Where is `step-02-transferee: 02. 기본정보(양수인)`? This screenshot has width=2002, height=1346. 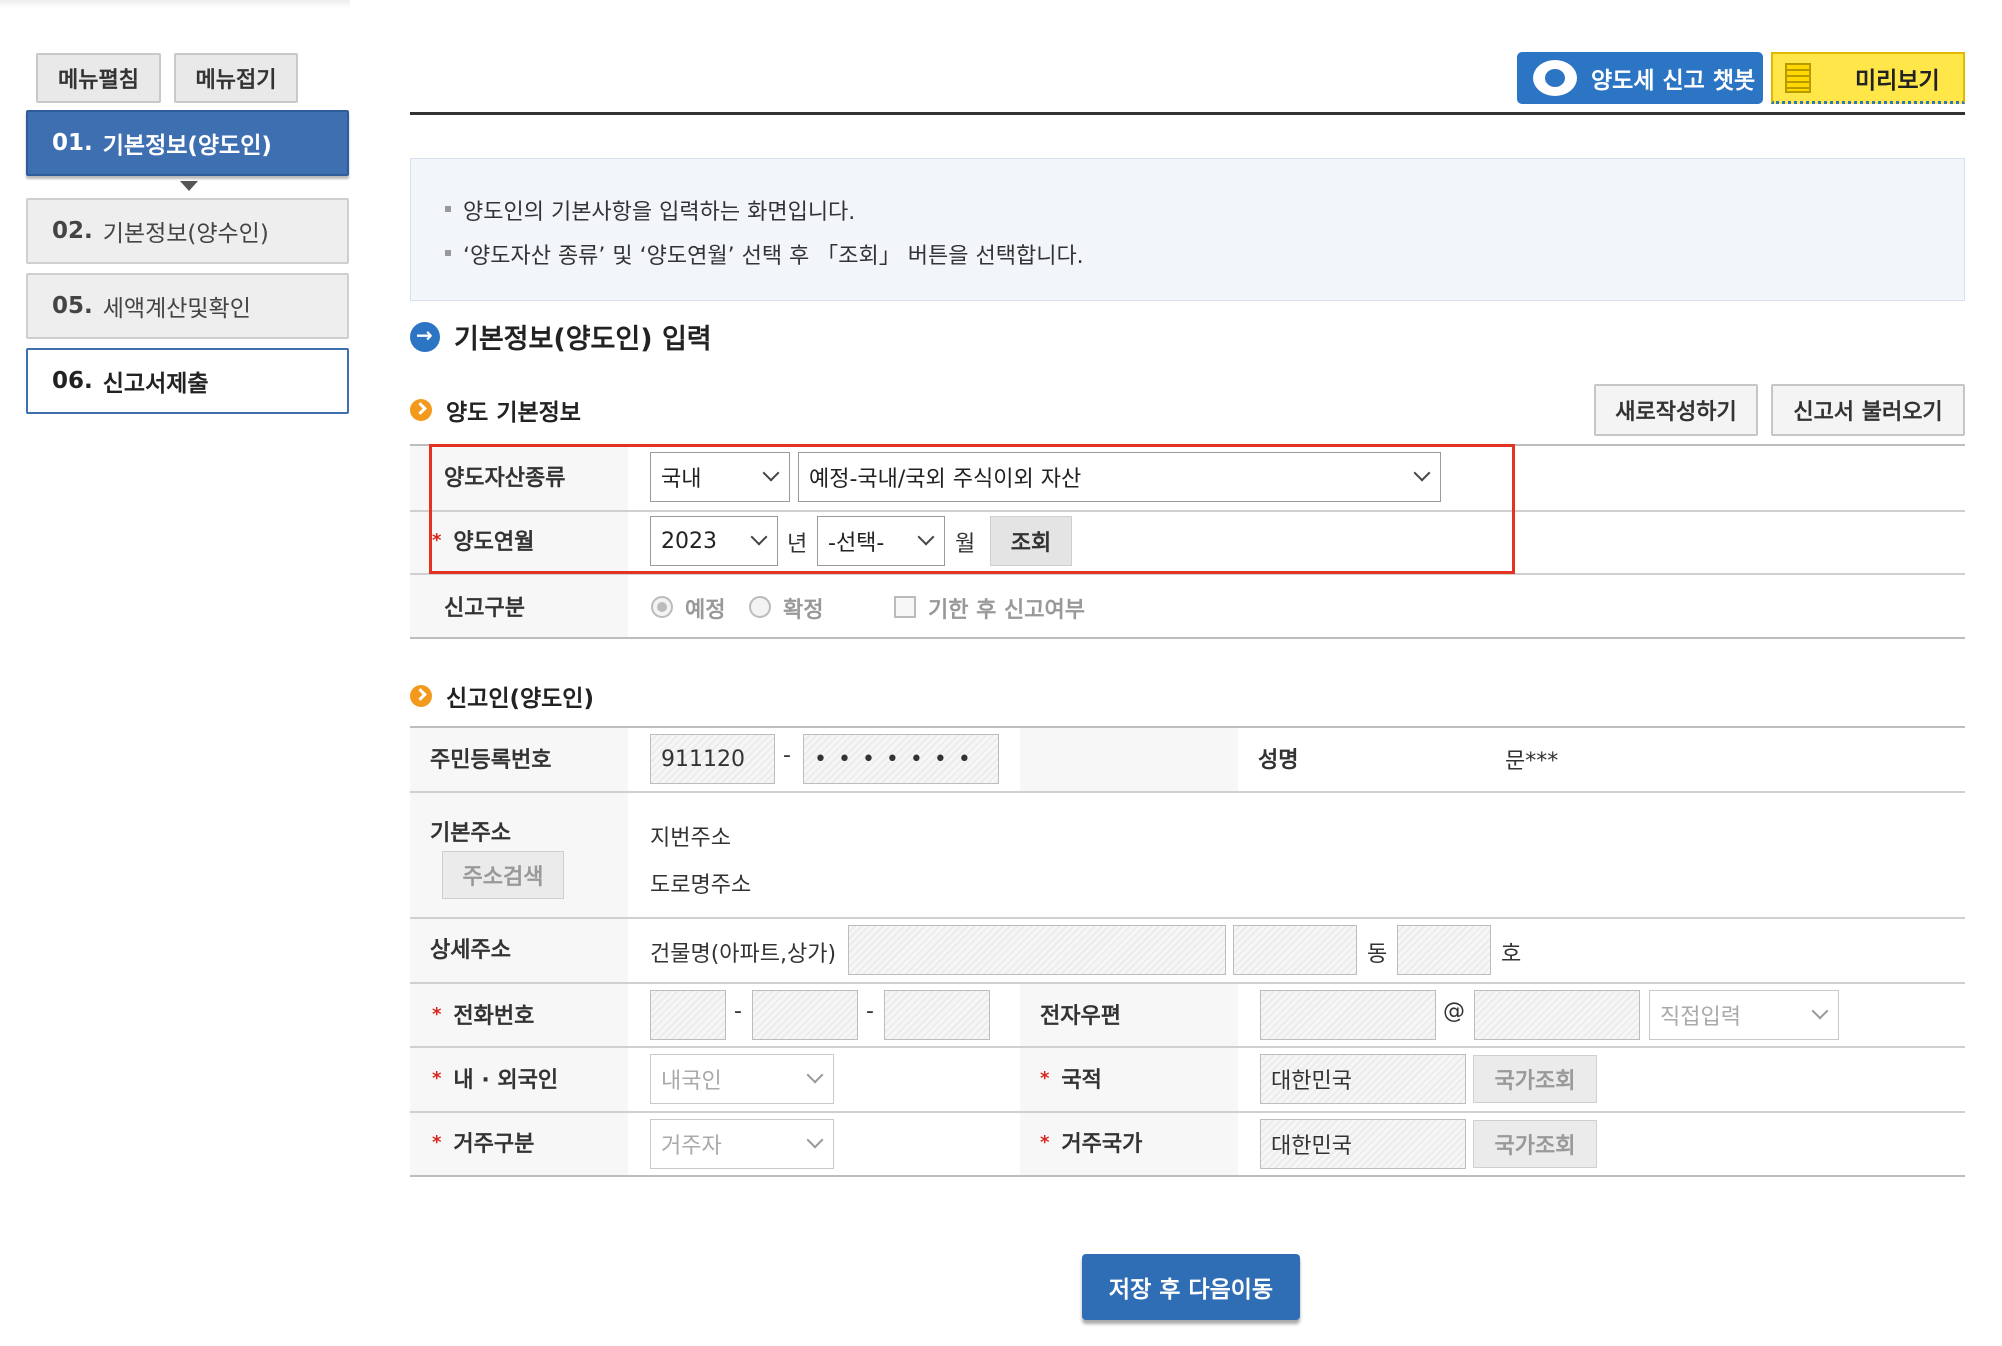 step-02-transferee: 02. 기본정보(양수인) is located at coordinates (187, 231).